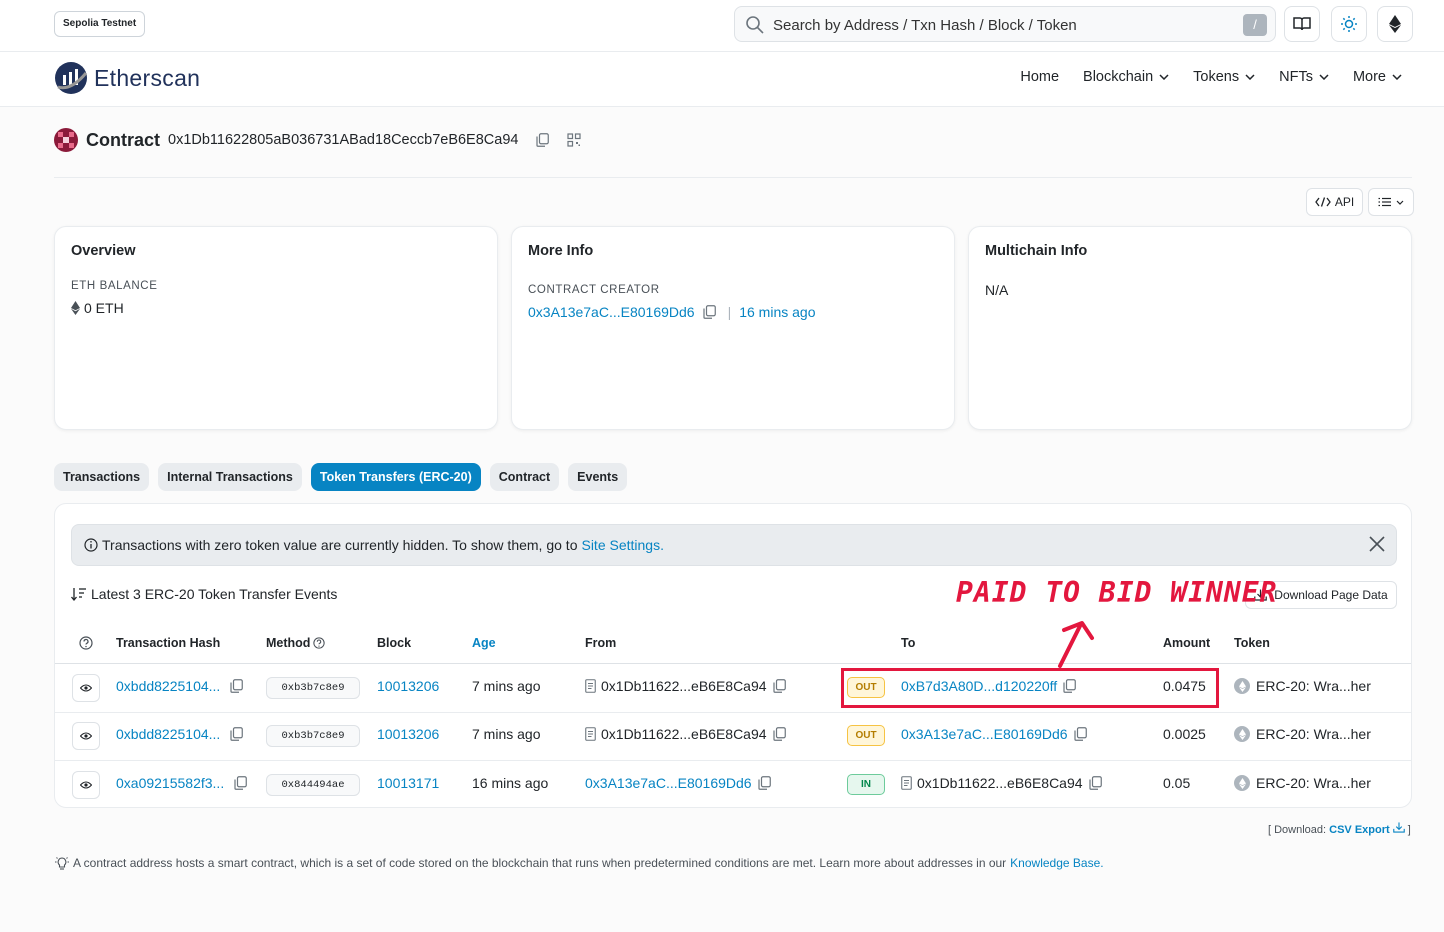  Describe the element at coordinates (1302, 24) in the screenshot. I see `book-button` at that location.